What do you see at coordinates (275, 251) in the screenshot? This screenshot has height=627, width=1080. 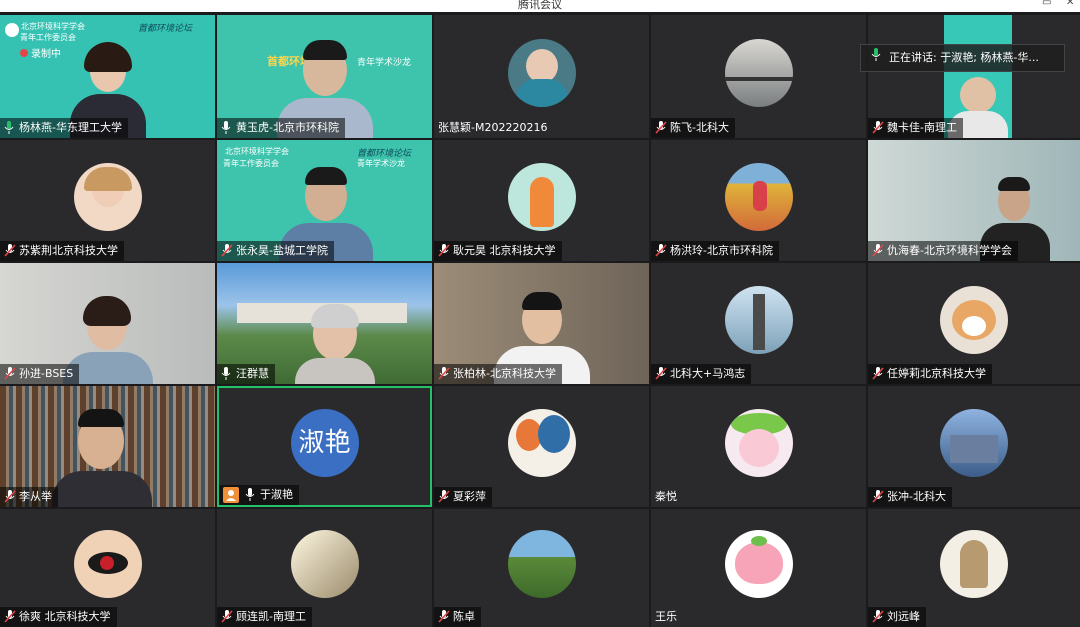 I see `participant-nametag: 张永昊-盐城工学院` at bounding box center [275, 251].